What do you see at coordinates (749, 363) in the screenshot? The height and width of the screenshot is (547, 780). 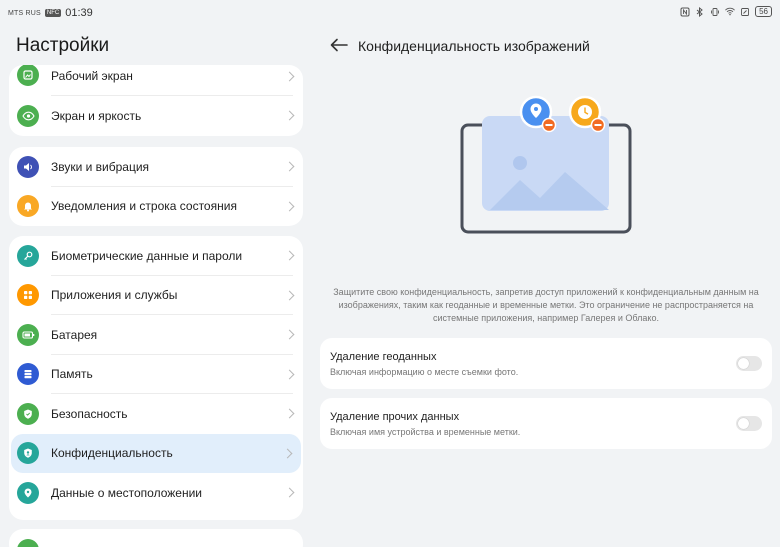 I see `geodata-toggle` at bounding box center [749, 363].